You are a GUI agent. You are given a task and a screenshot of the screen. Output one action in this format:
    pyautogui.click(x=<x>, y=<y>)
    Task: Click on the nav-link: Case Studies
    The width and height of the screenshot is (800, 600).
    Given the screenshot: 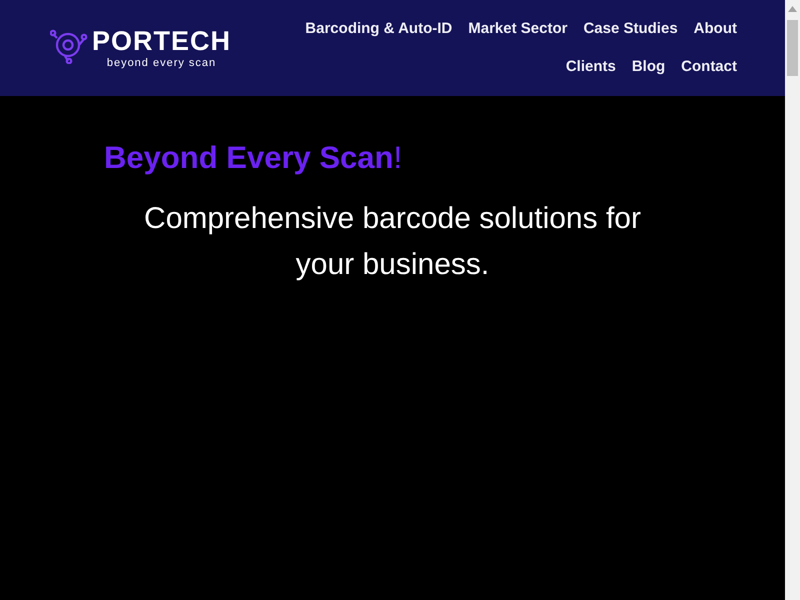 What is the action you would take?
    pyautogui.click(x=630, y=29)
    